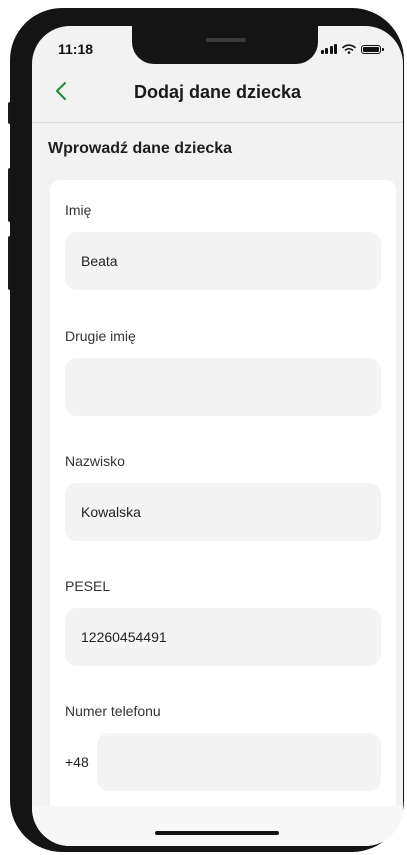 The width and height of the screenshot is (407, 855). What do you see at coordinates (239, 762) in the screenshot?
I see `phone-input` at bounding box center [239, 762].